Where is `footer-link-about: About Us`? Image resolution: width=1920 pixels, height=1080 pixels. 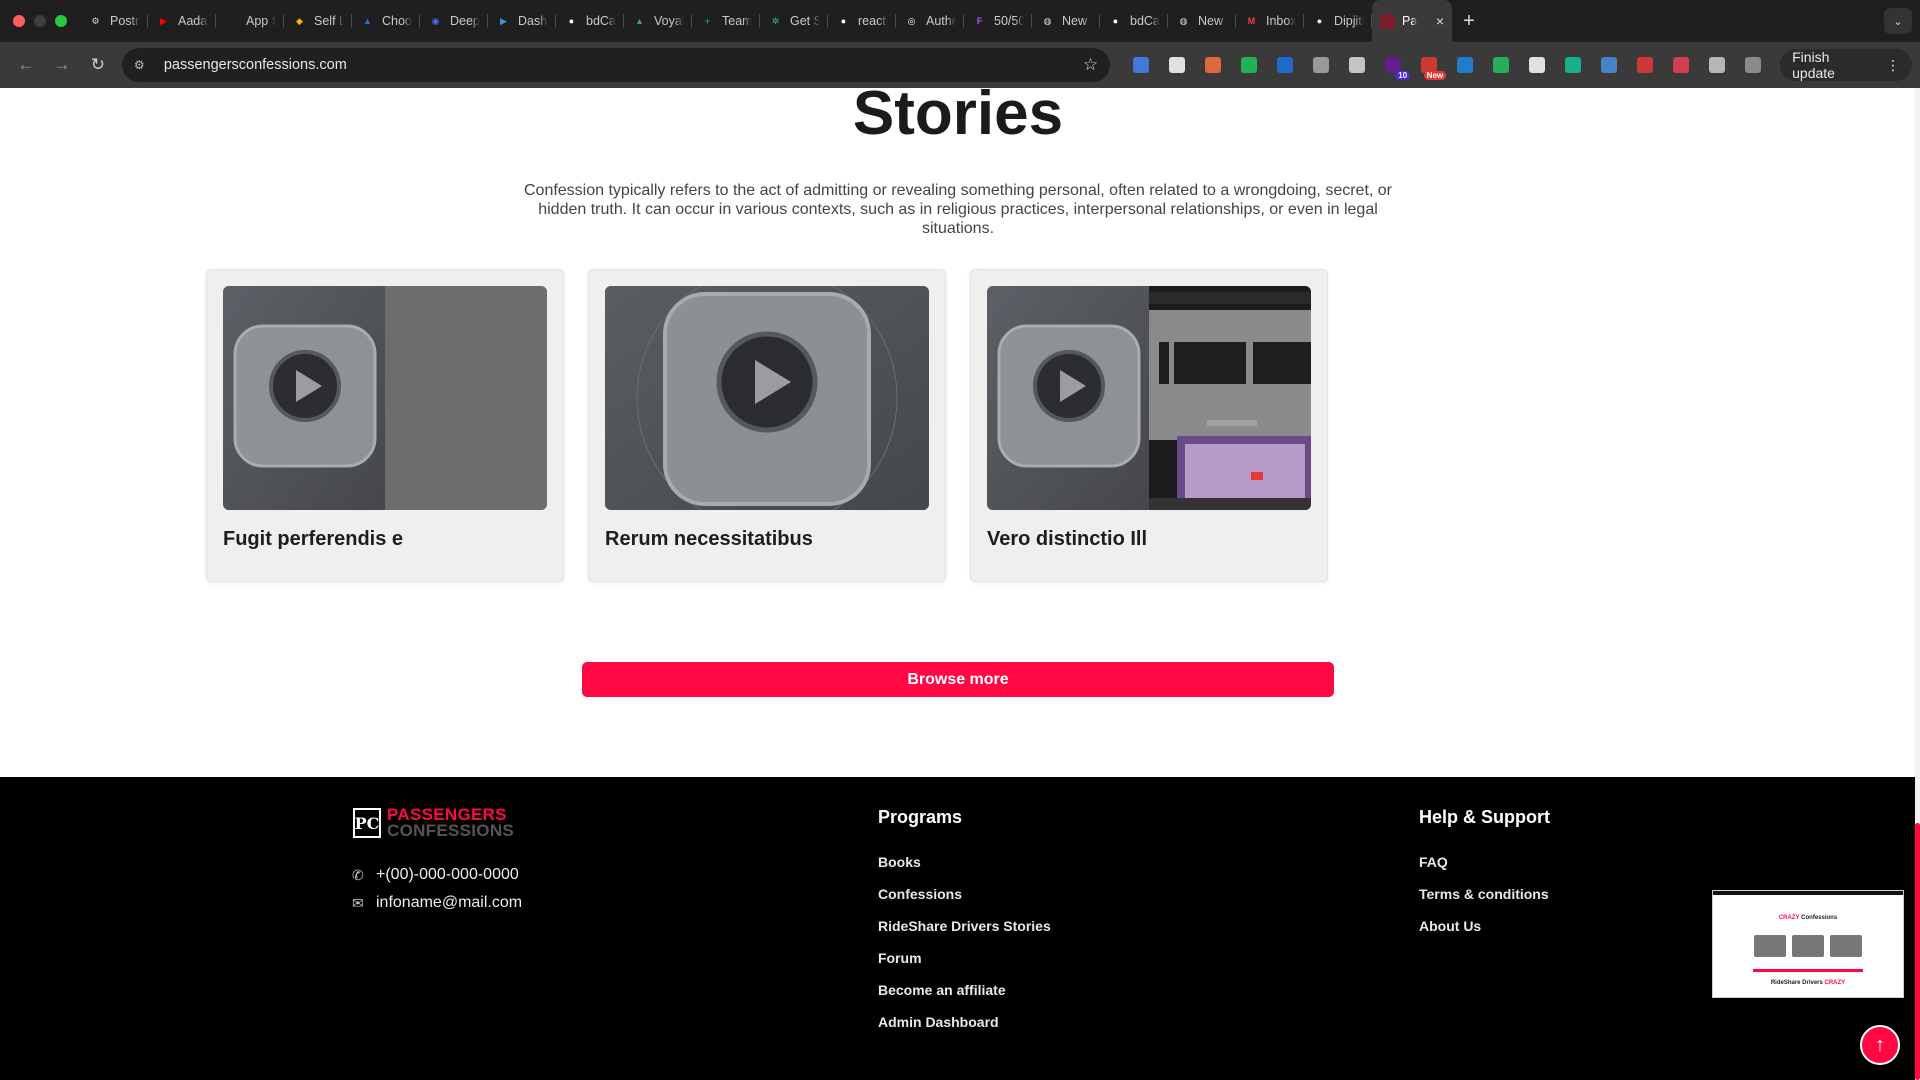
footer-link-about: About Us is located at coordinates (1450, 926).